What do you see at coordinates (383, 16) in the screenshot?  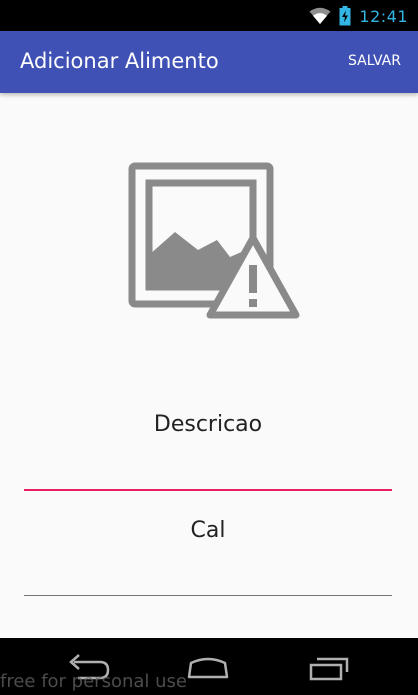 I see `status-time: 12:41` at bounding box center [383, 16].